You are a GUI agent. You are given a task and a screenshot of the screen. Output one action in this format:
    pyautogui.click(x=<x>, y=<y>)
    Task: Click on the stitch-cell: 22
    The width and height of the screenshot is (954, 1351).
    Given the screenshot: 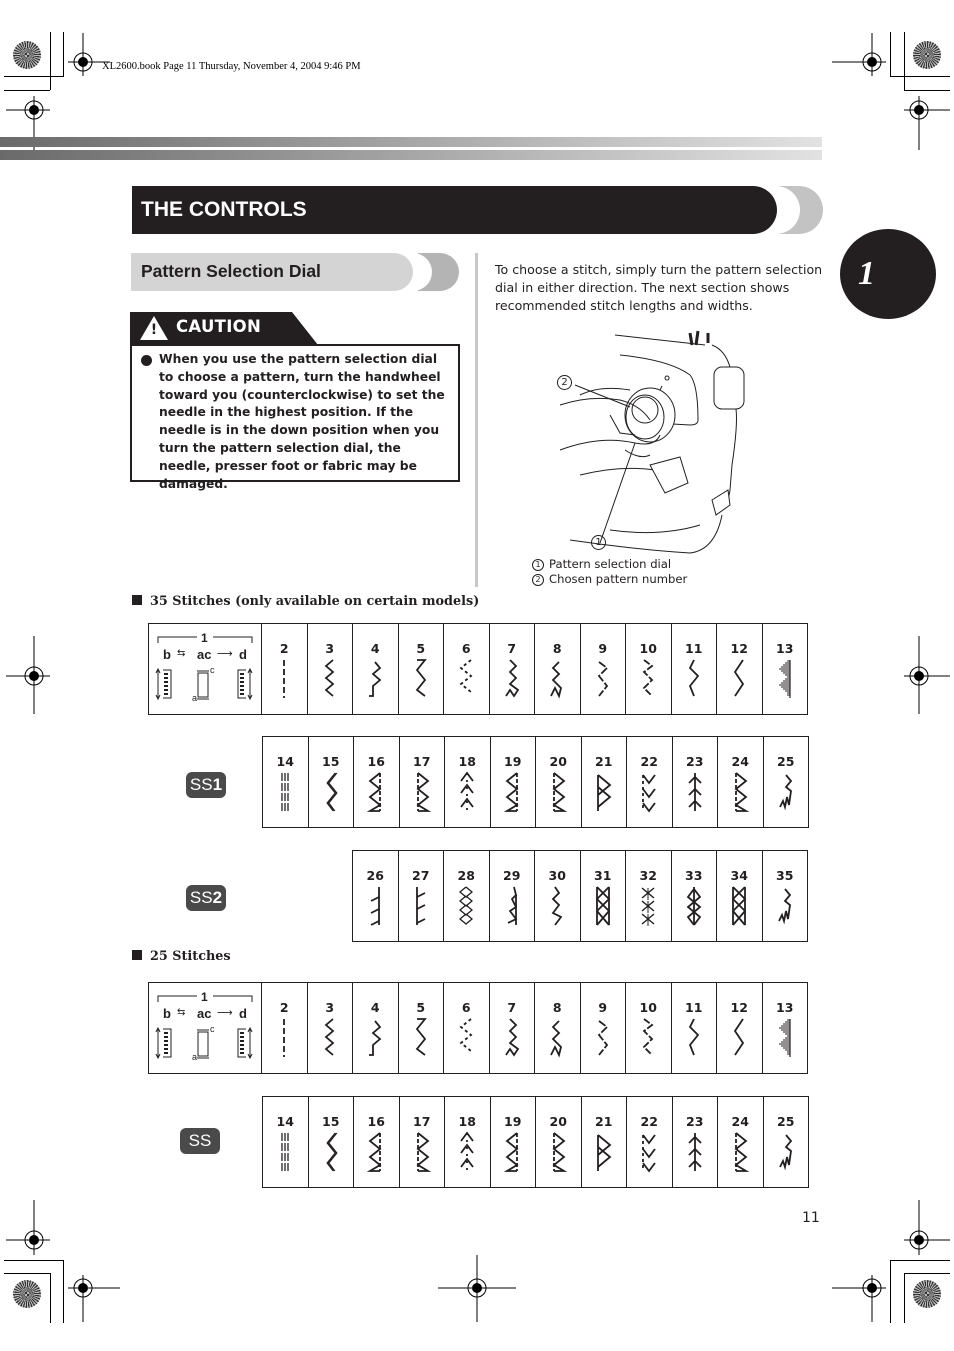 What is the action you would take?
    pyautogui.click(x=649, y=1142)
    